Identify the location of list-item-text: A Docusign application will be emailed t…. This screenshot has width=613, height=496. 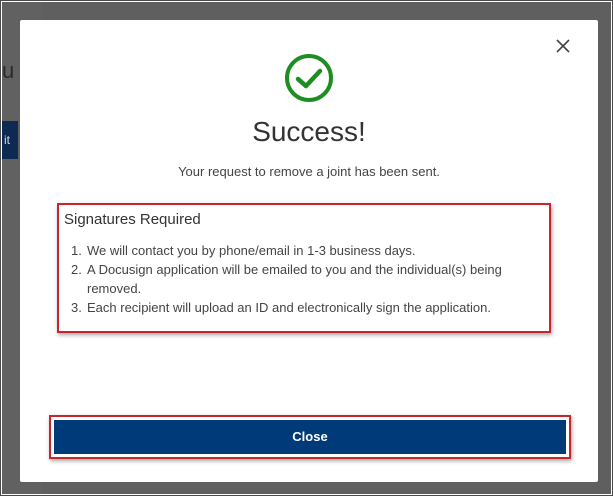
(294, 279).